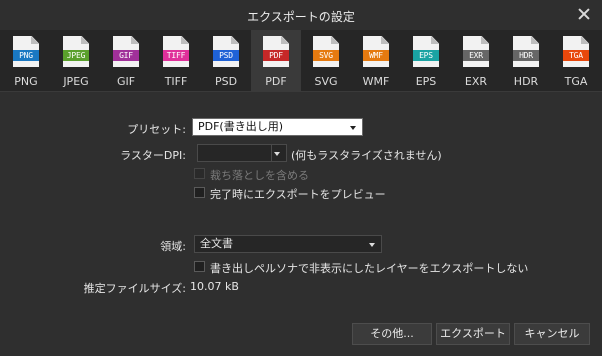 The width and height of the screenshot is (602, 356). What do you see at coordinates (259, 175) in the screenshot?
I see `bleed-label: 裁ち落としを含める` at bounding box center [259, 175].